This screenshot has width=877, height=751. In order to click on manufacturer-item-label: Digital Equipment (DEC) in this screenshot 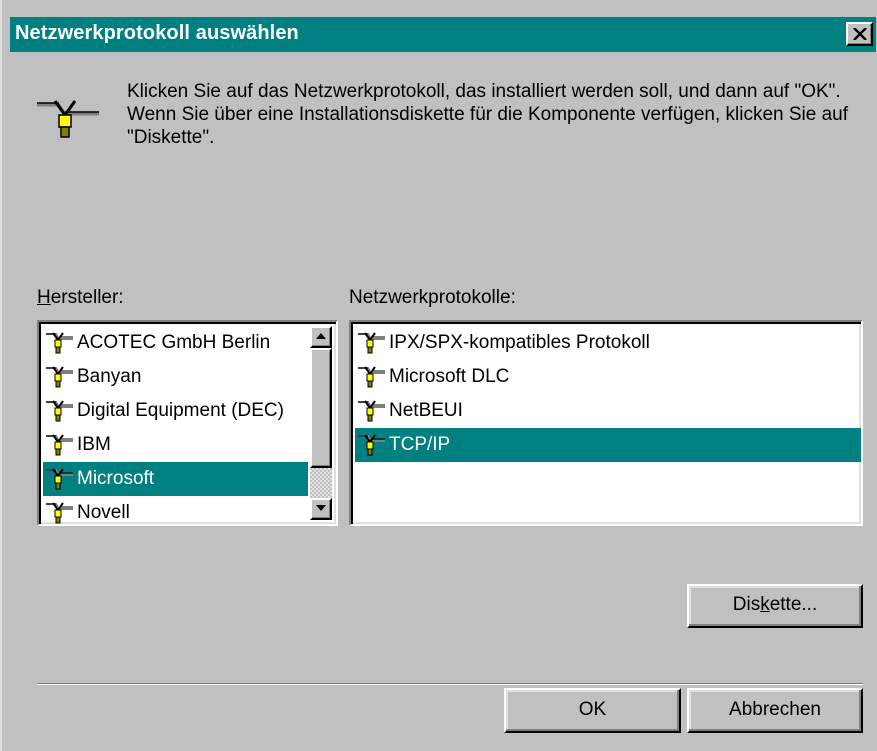, I will do `click(180, 410)`.